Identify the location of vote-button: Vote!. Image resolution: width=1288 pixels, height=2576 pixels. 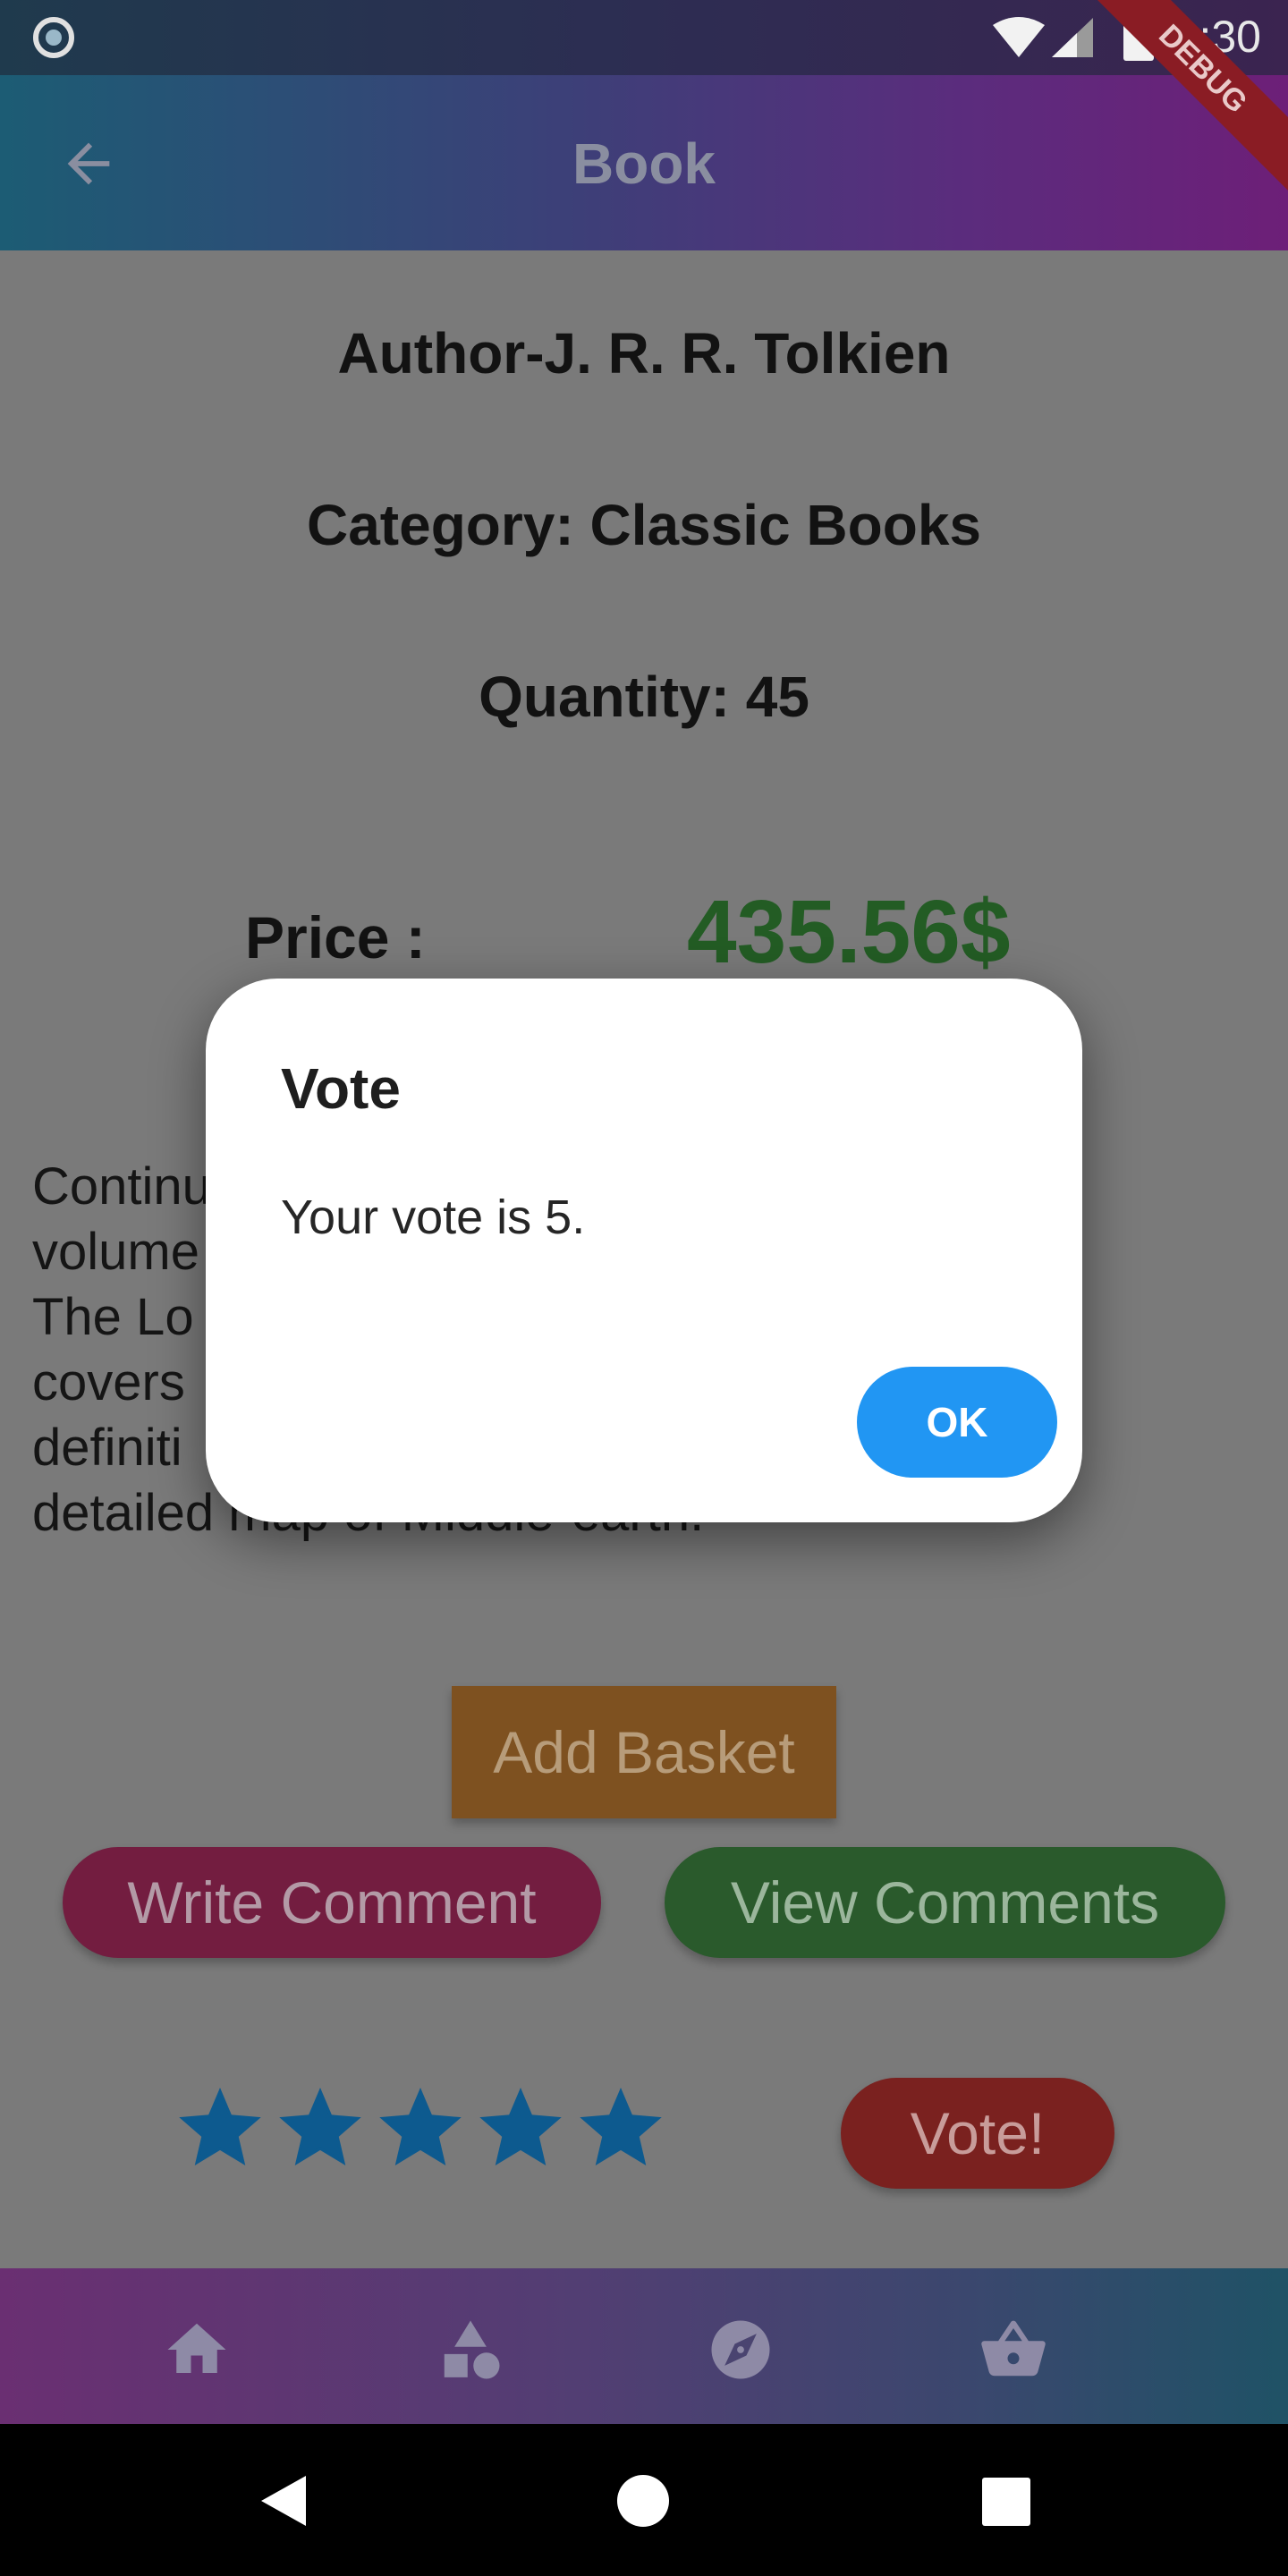
(977, 2133).